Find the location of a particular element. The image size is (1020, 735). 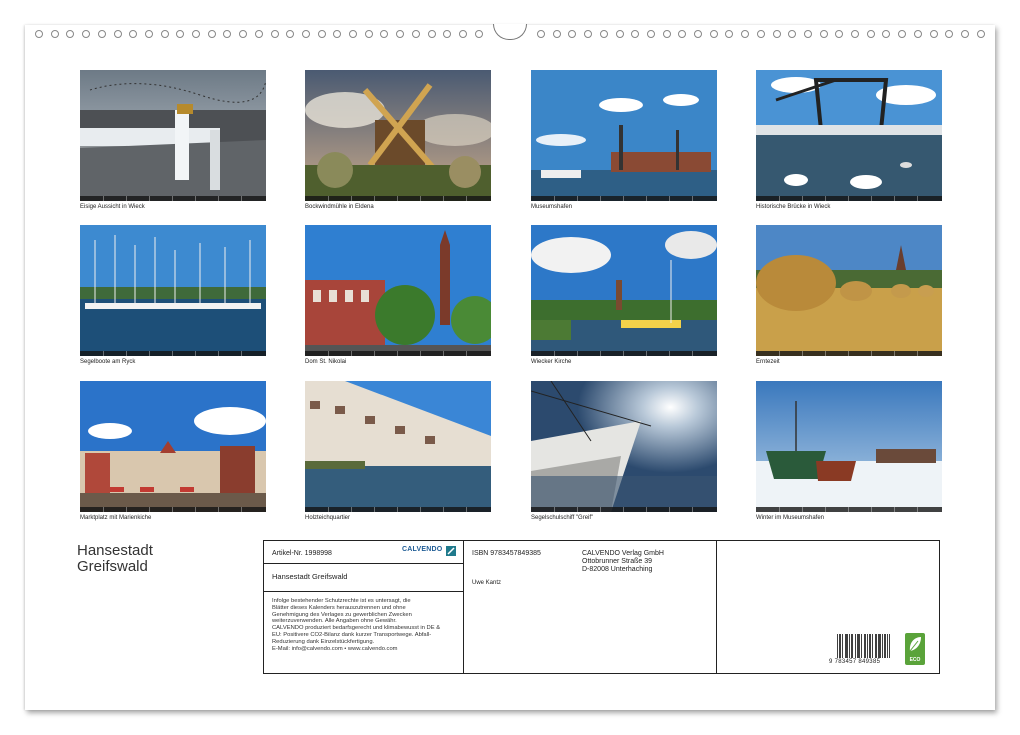

calvendo-logo-icon is located at coordinates (451, 551).